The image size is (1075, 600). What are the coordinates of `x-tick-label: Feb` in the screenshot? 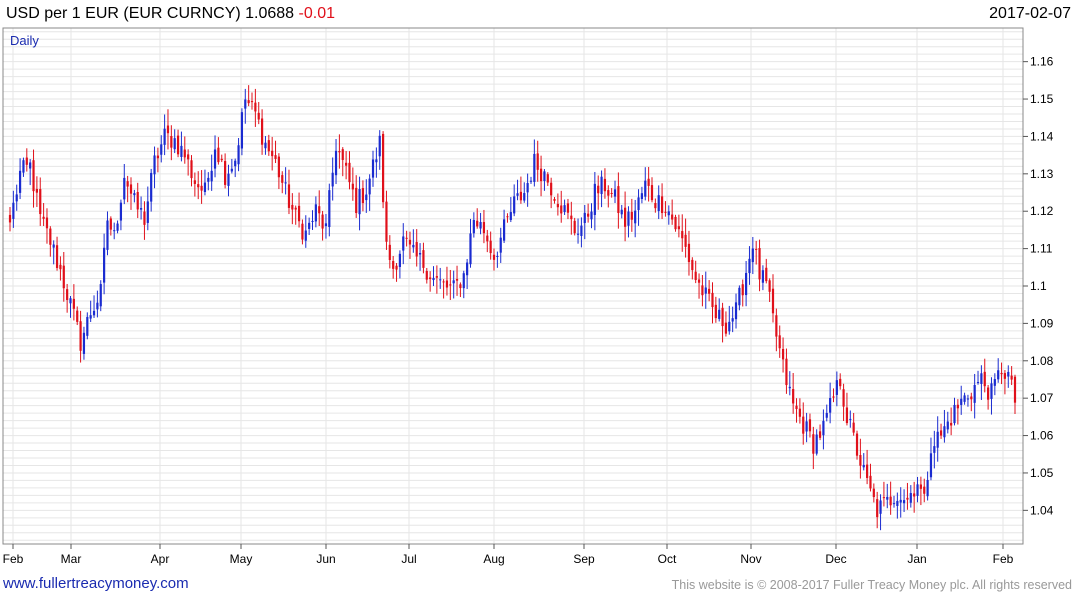 It's located at (1003, 559).